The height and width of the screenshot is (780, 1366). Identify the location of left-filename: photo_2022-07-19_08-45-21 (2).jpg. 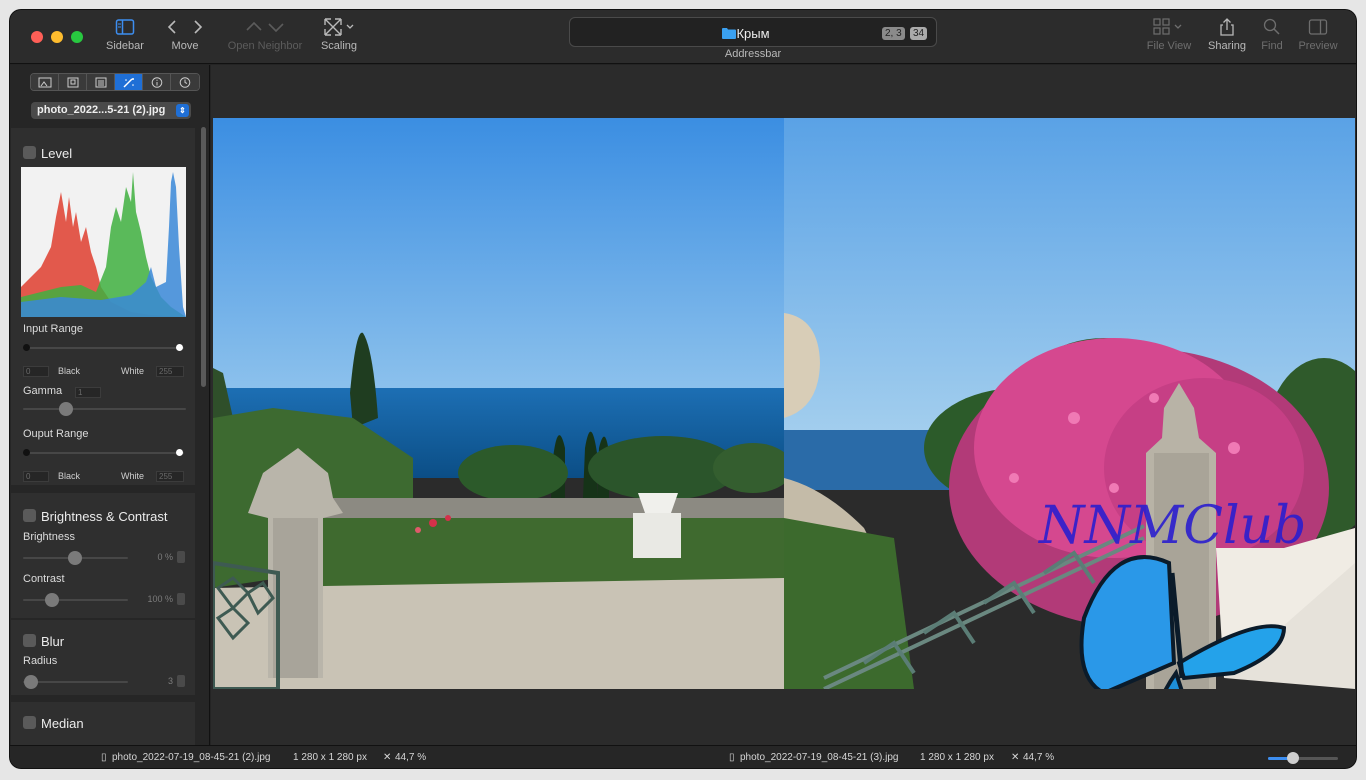
(191, 757).